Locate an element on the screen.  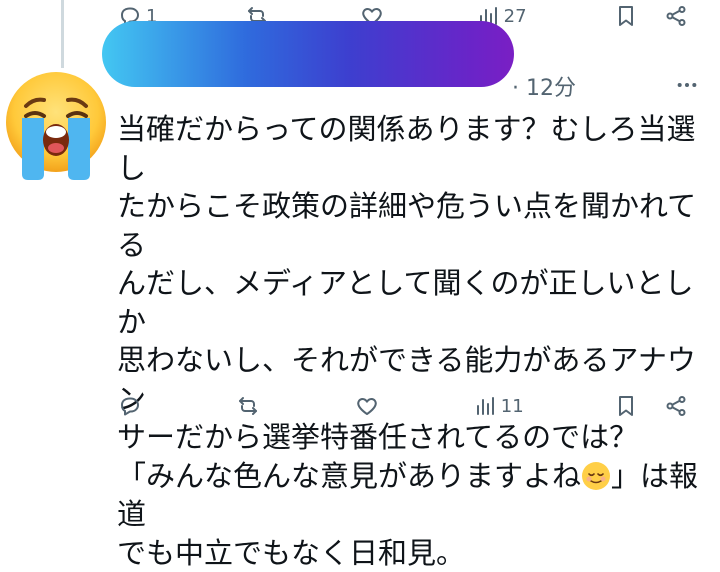
view-count: 11 is located at coordinates (512, 406).